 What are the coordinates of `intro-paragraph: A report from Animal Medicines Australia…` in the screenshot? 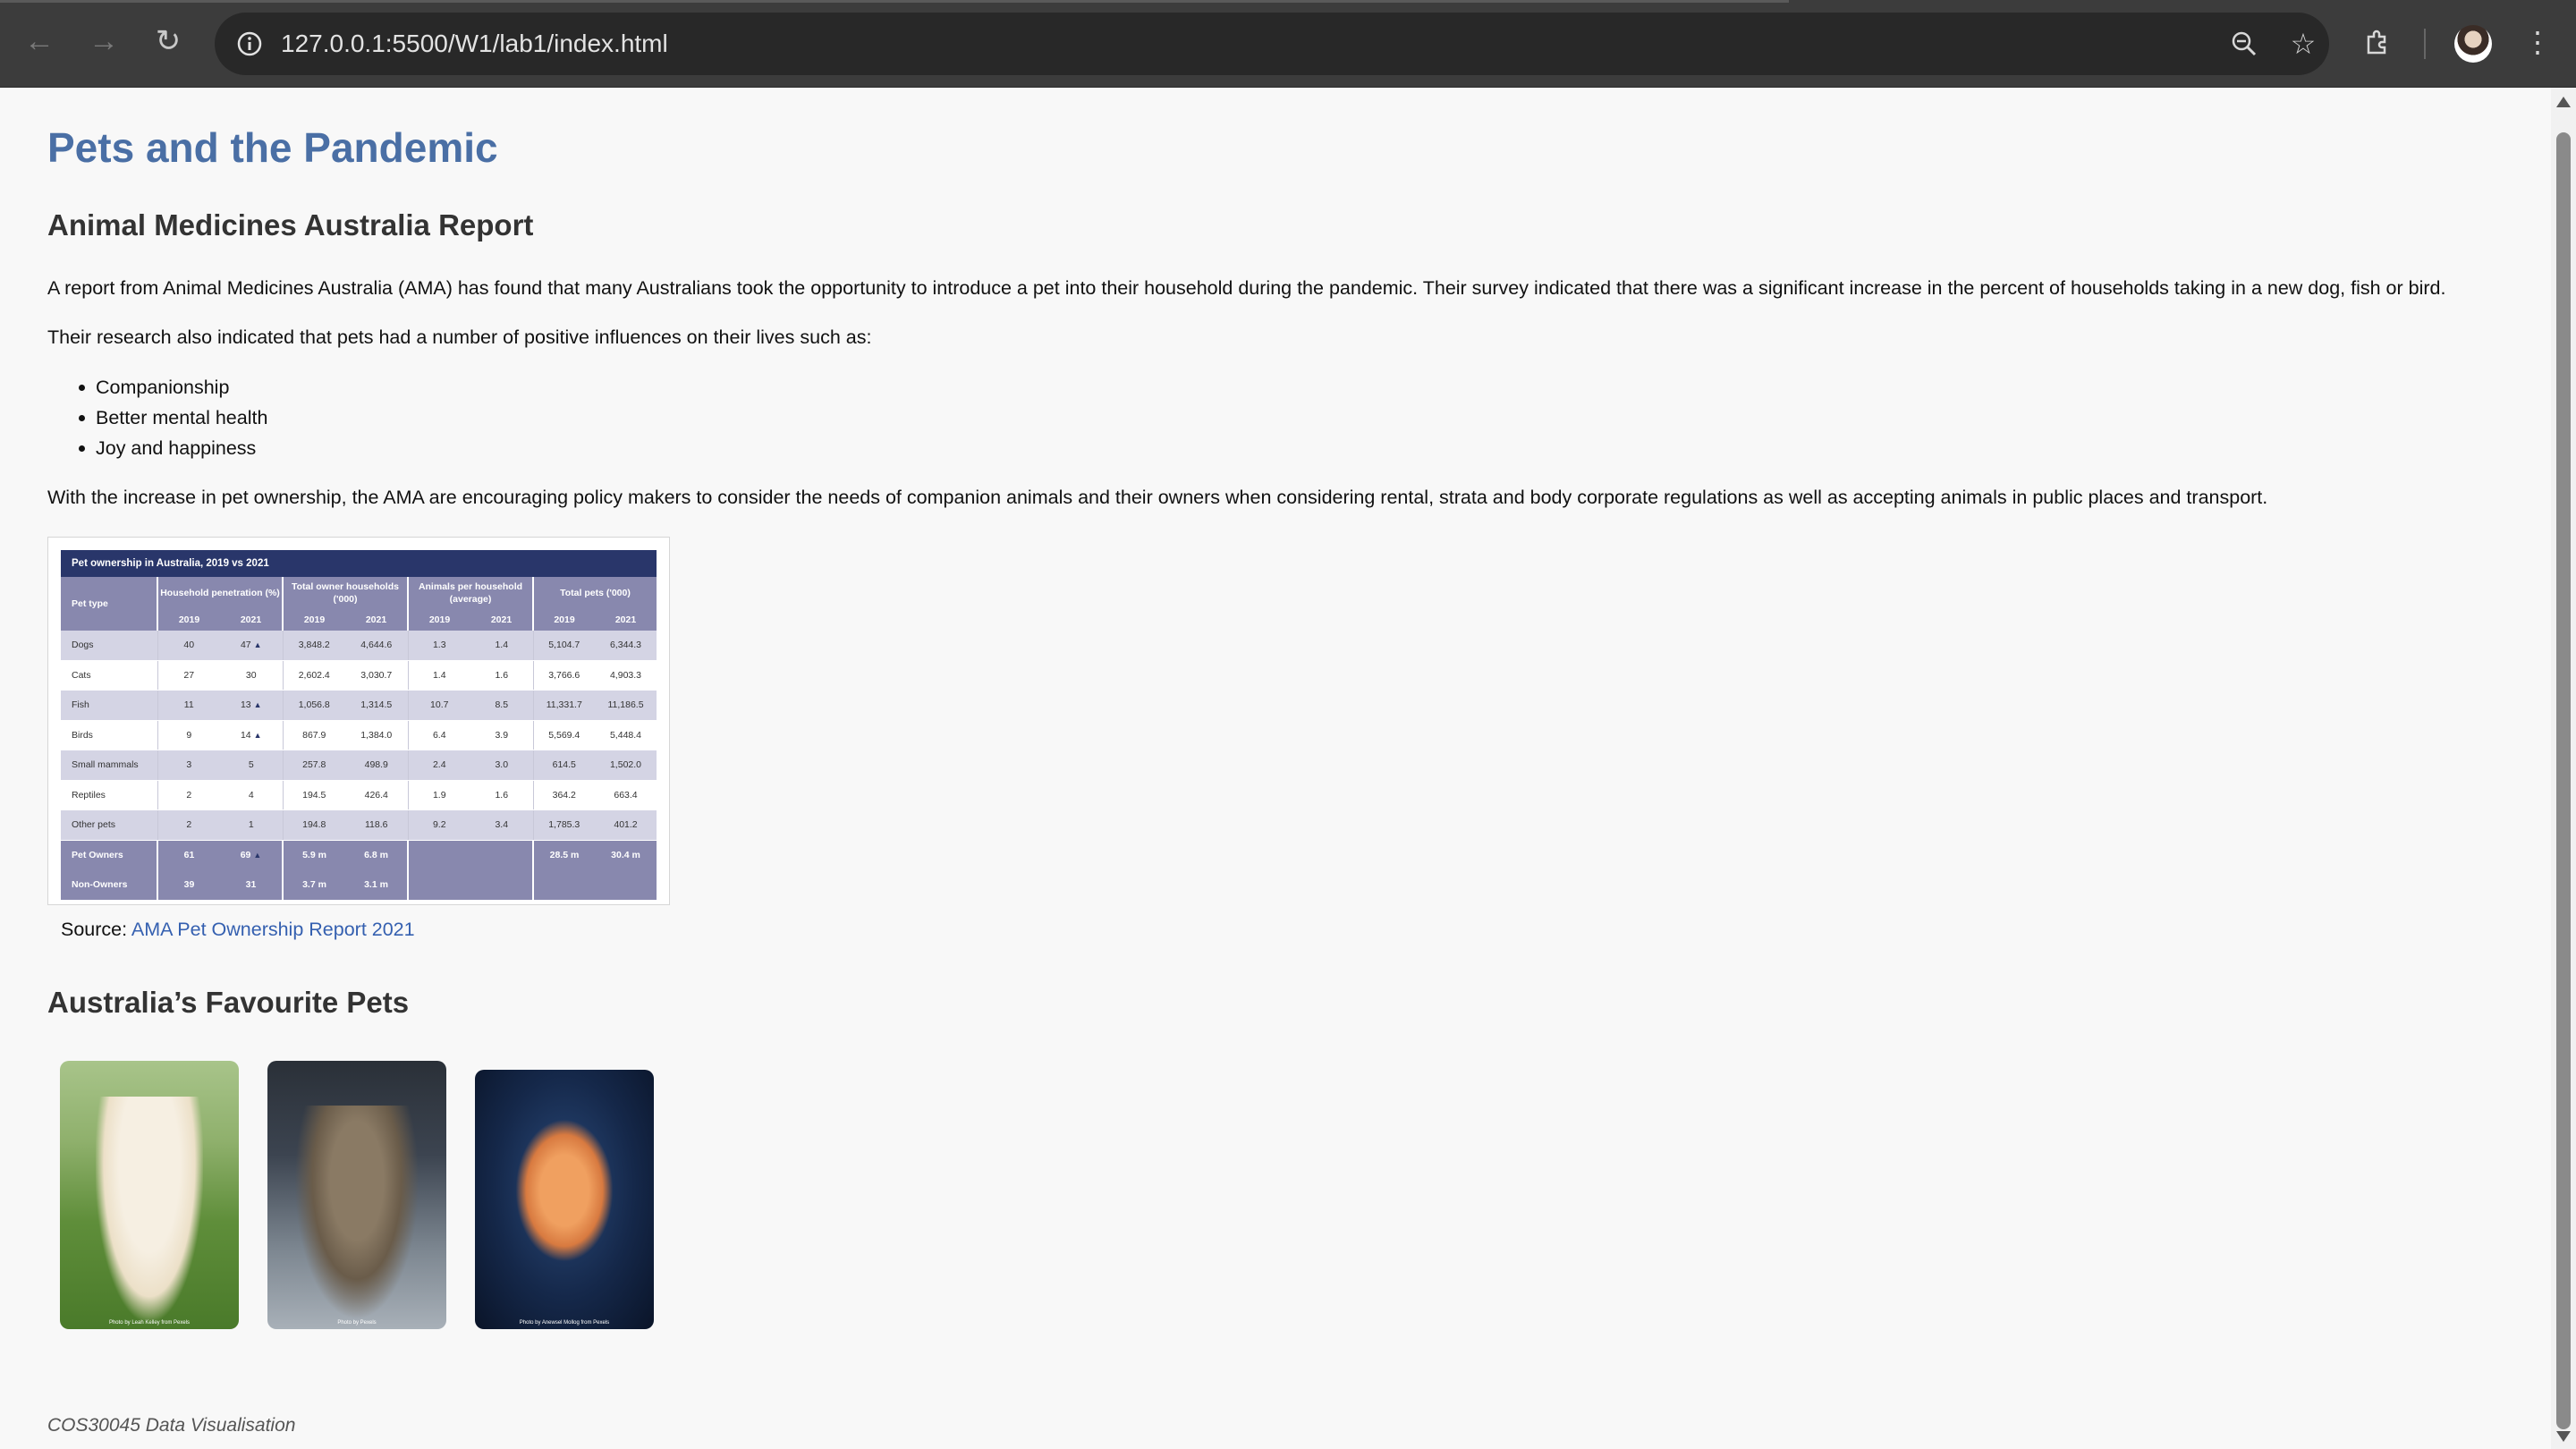 It's located at (1246, 288).